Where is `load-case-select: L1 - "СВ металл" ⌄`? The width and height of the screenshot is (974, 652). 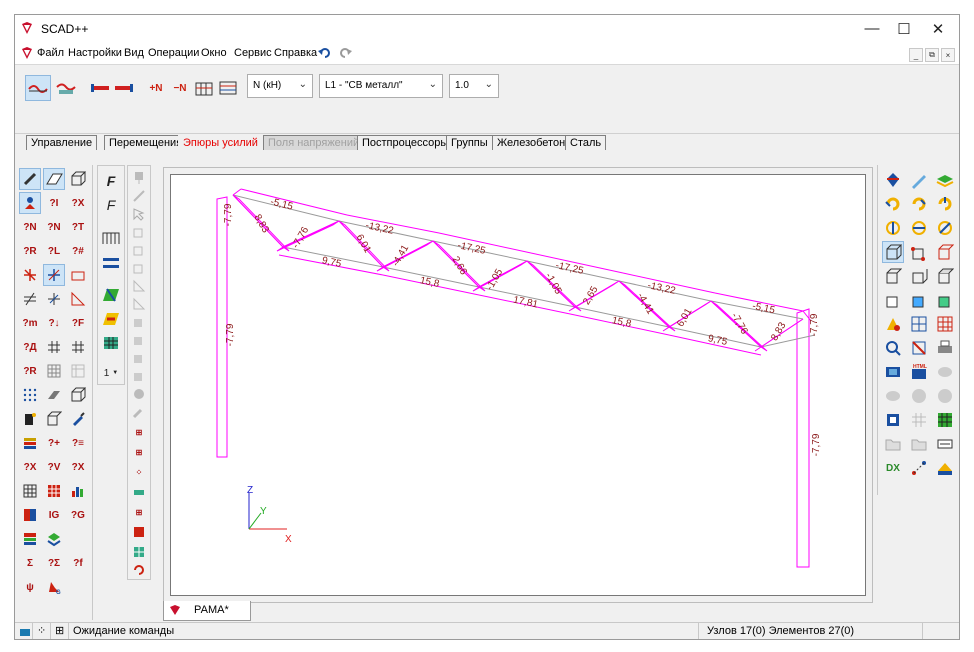 load-case-select: L1 - "СВ металл" ⌄ is located at coordinates (381, 86).